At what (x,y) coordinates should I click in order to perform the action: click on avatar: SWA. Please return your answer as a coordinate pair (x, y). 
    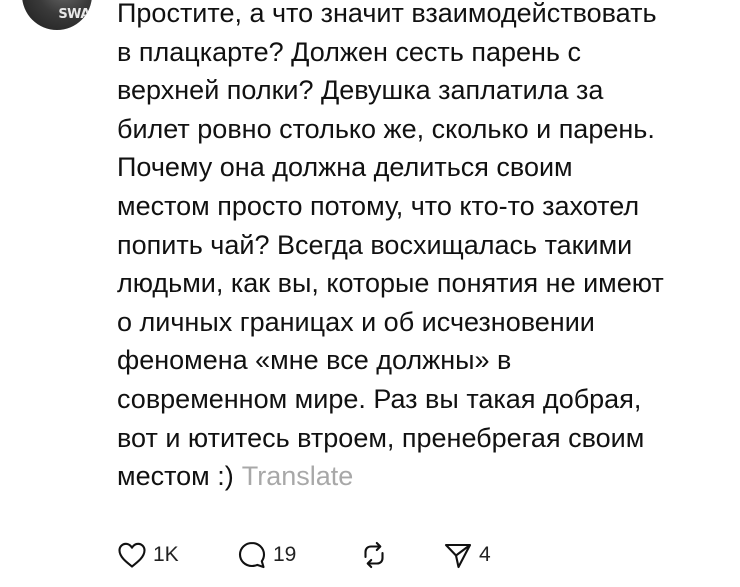
    Looking at the image, I should click on (57, 15).